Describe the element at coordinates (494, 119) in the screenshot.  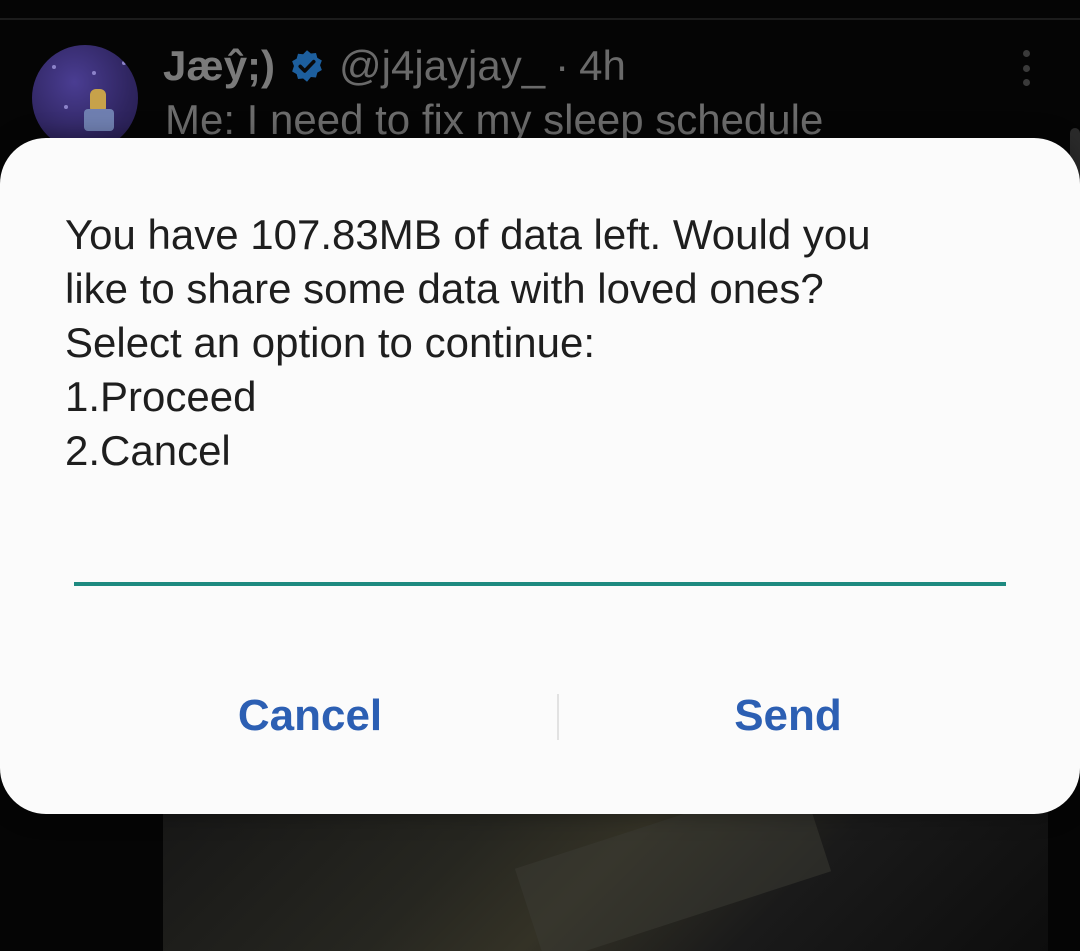
I see `tweet-text: Me: I need to fix my sleep schedule` at that location.